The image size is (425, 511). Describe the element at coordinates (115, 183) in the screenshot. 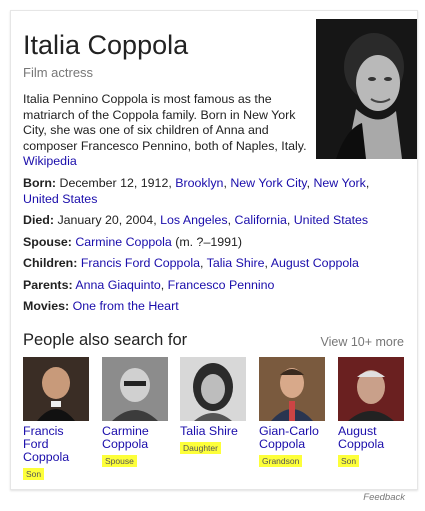

I see `fact-value: December 12, 1912,` at that location.